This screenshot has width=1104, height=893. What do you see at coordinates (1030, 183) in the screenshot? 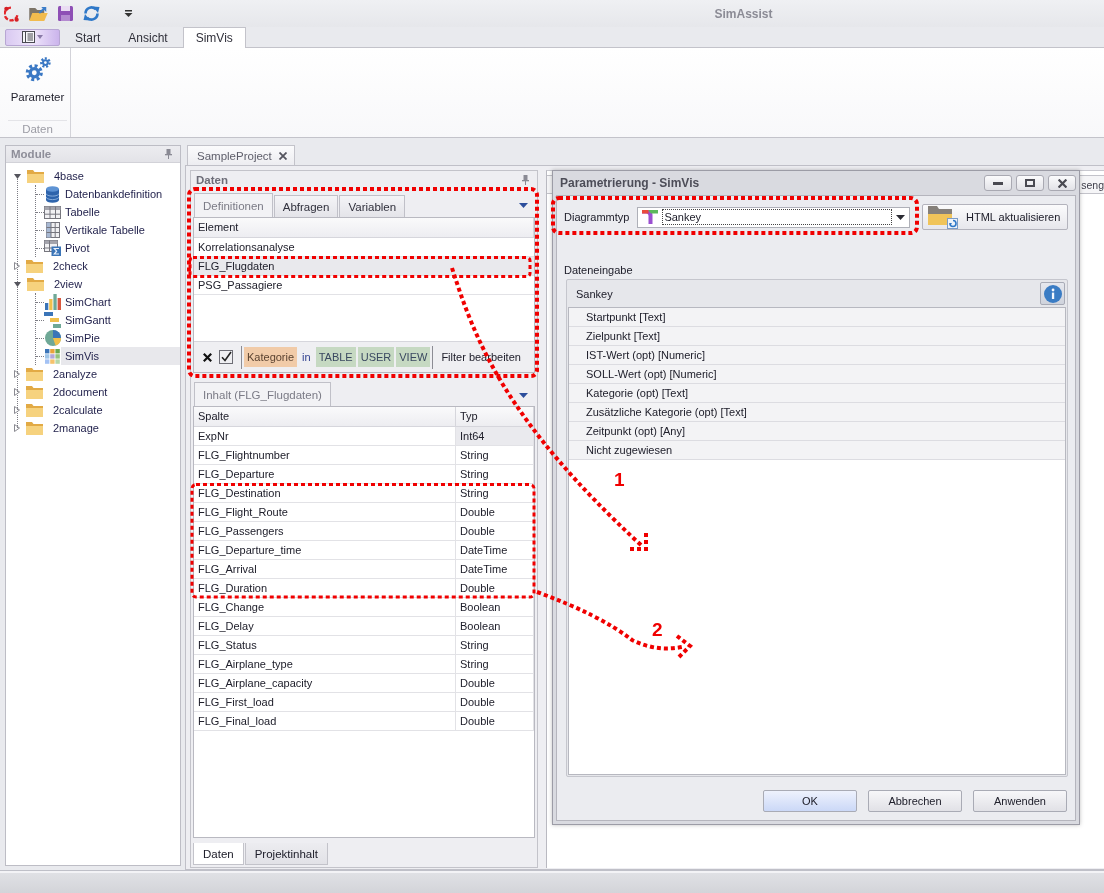
I see `maximize-button` at bounding box center [1030, 183].